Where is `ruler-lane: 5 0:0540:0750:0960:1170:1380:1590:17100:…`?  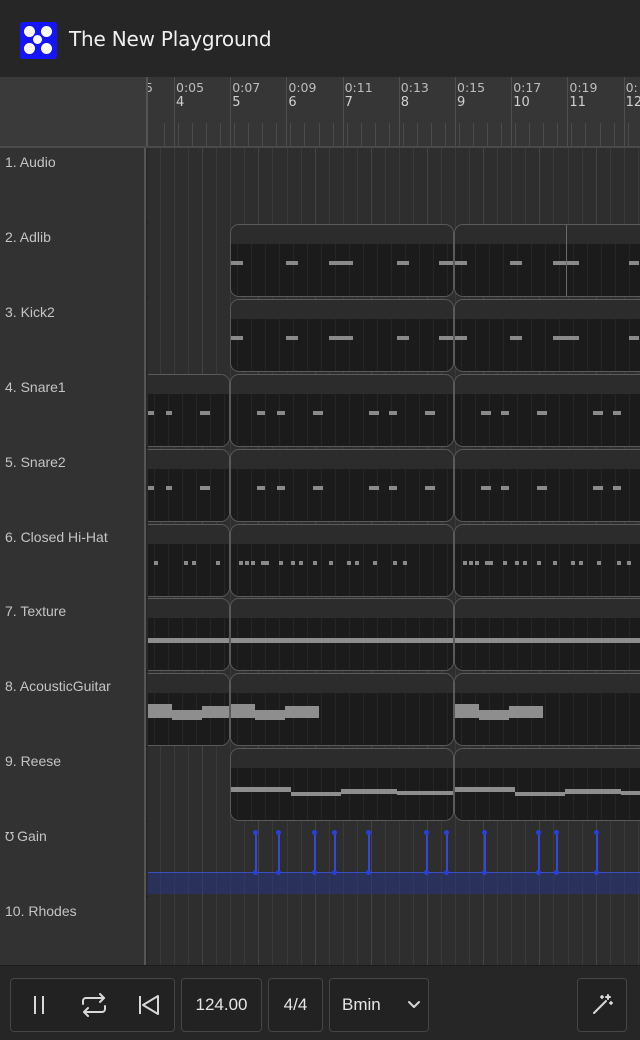
ruler-lane: 5 0:0540:0750:0960:1170:1380:1590:17100:… is located at coordinates (393, 111).